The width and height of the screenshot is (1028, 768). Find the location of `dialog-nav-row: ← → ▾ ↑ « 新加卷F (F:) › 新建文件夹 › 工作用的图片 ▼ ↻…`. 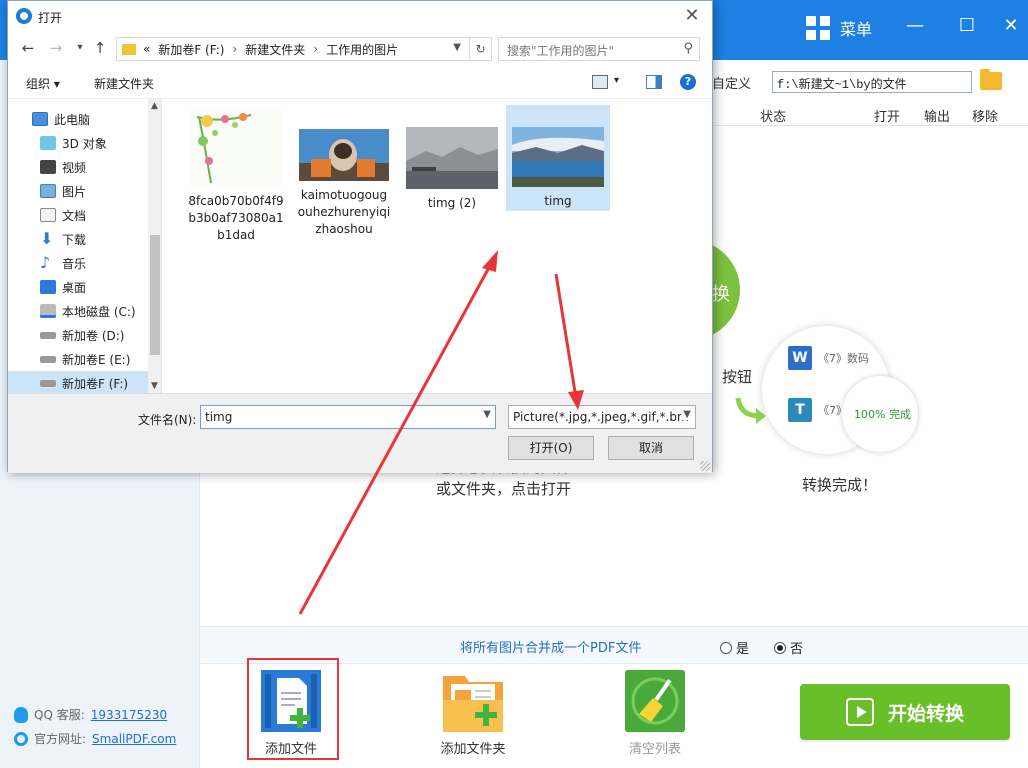

dialog-nav-row: ← → ▾ ↑ « 新加卷F (F:) › 新建文件夹 › 工作用的图片 ▼ ↻… is located at coordinates (360, 48).